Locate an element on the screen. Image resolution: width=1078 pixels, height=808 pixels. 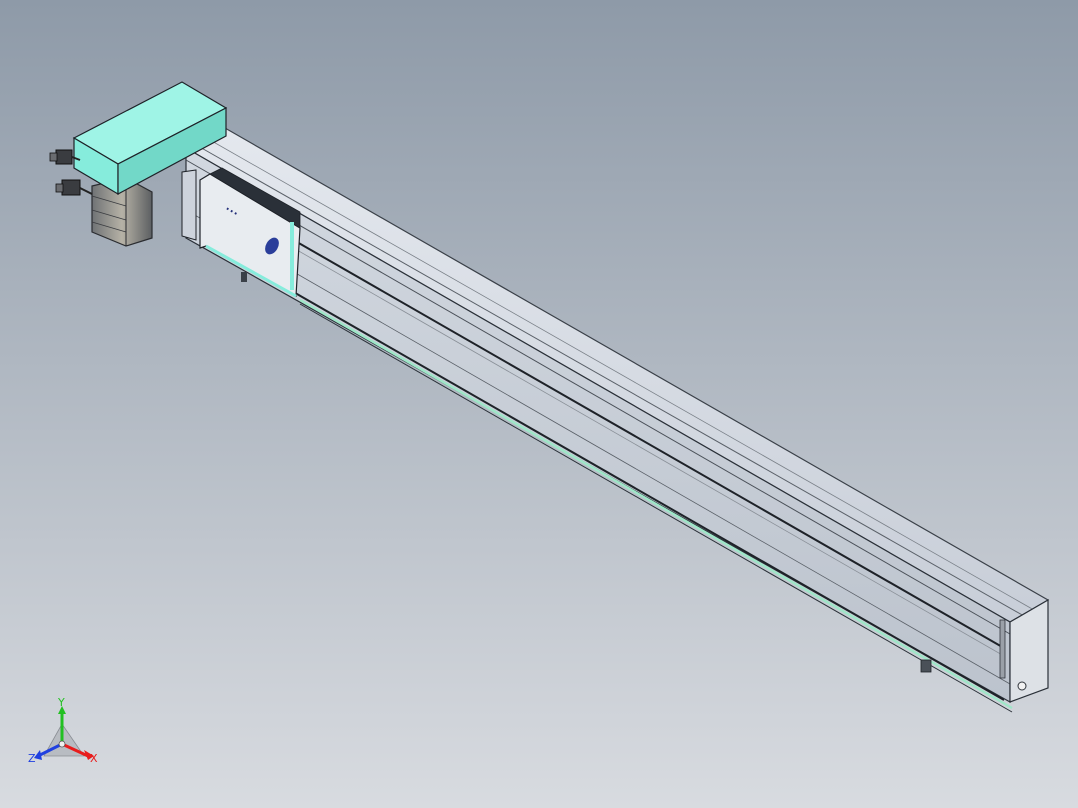
end-cap-hole is located at coordinates (1022, 686).